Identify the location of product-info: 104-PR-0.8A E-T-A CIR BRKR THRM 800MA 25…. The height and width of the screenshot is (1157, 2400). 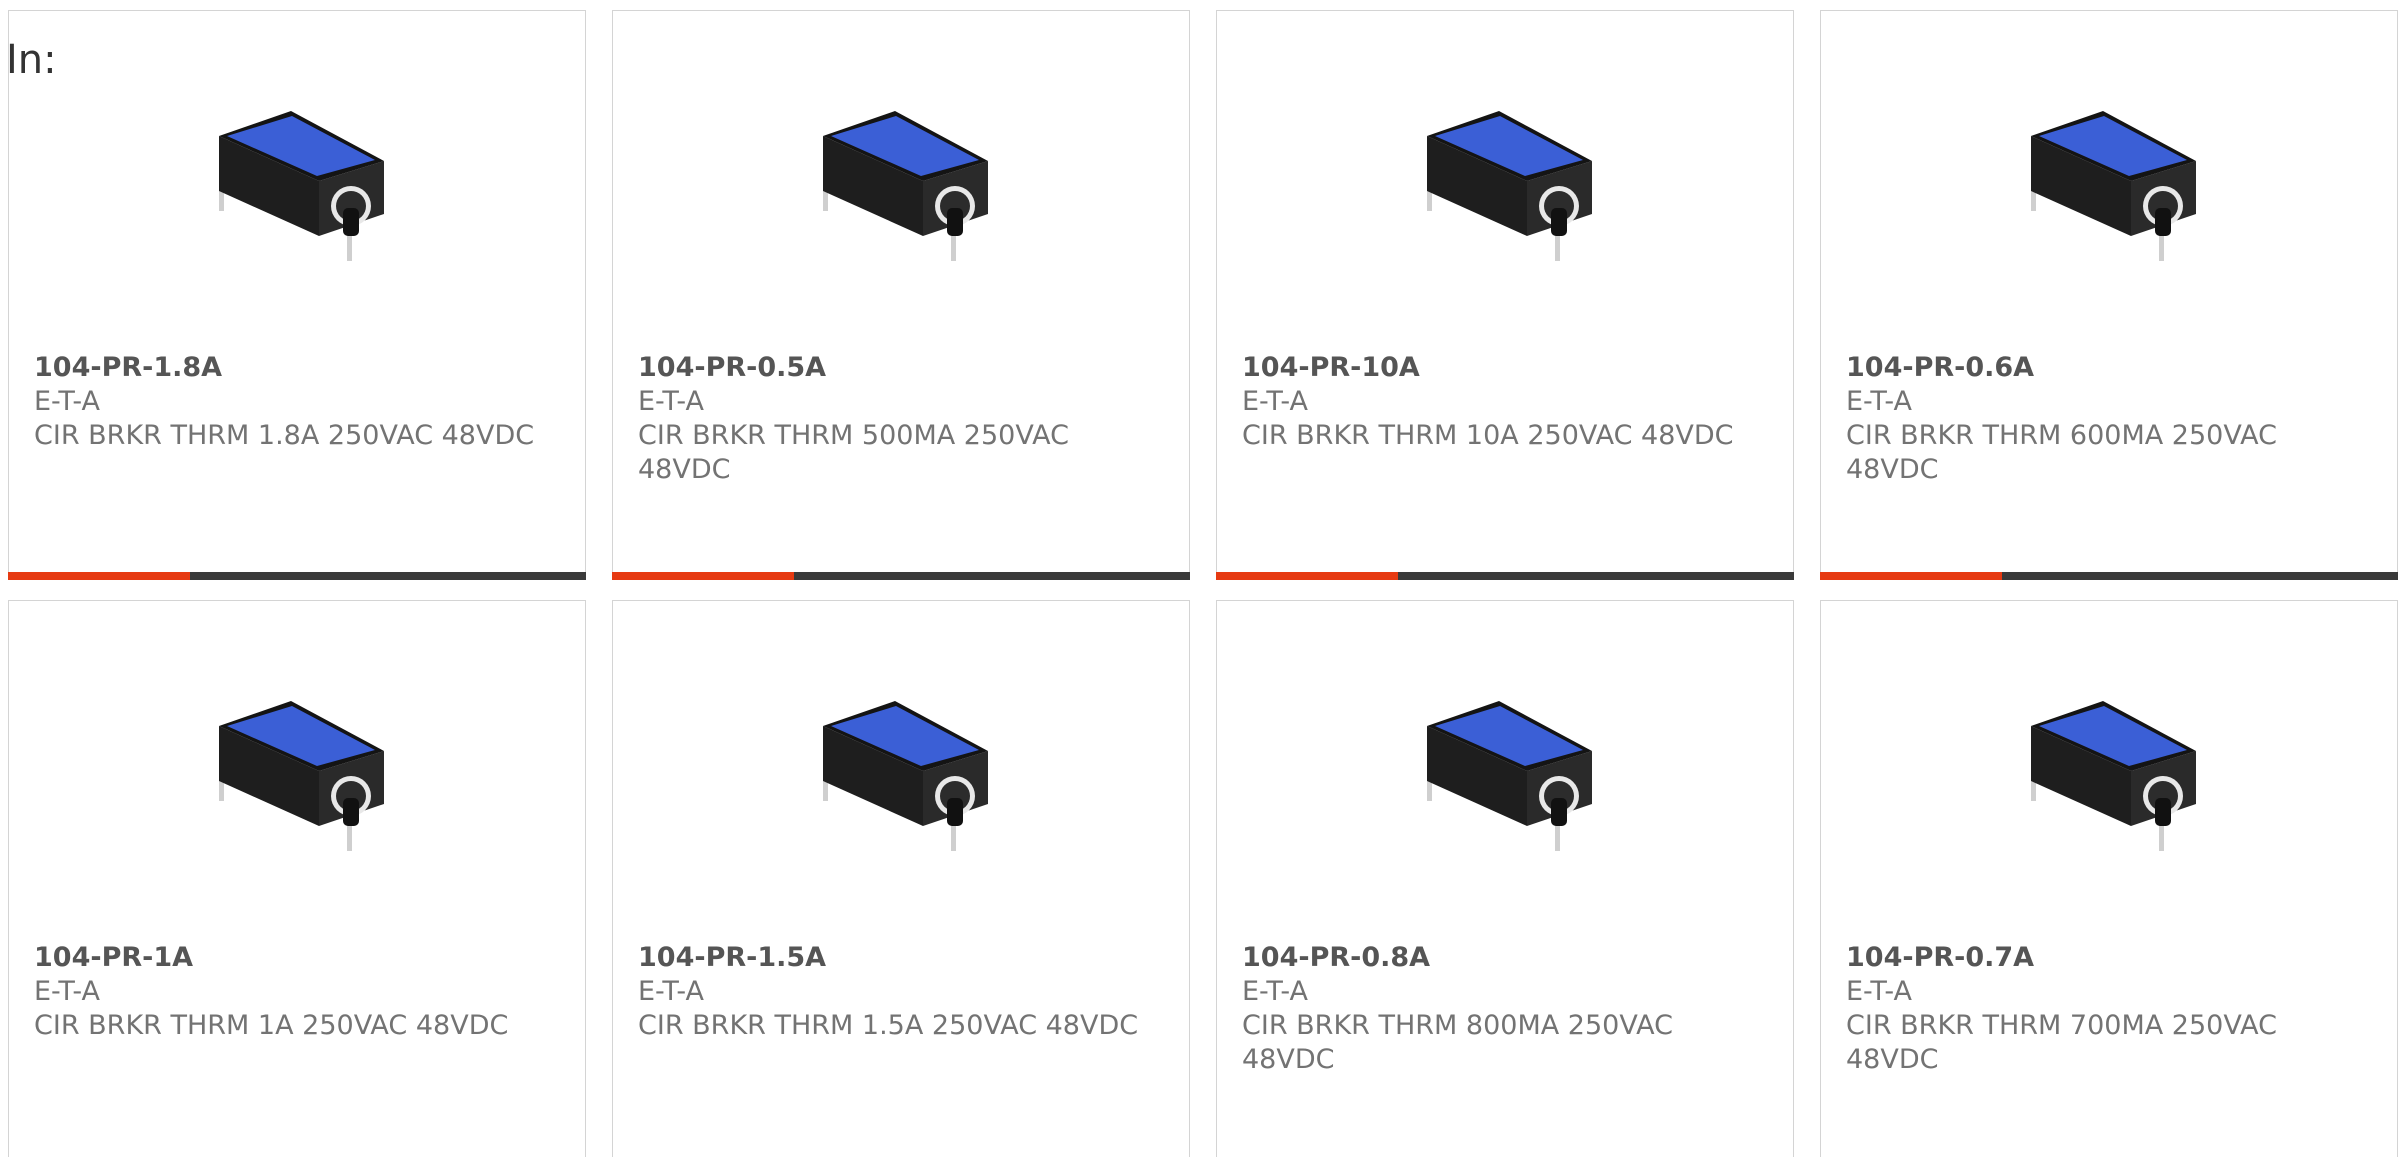
(1507, 1009).